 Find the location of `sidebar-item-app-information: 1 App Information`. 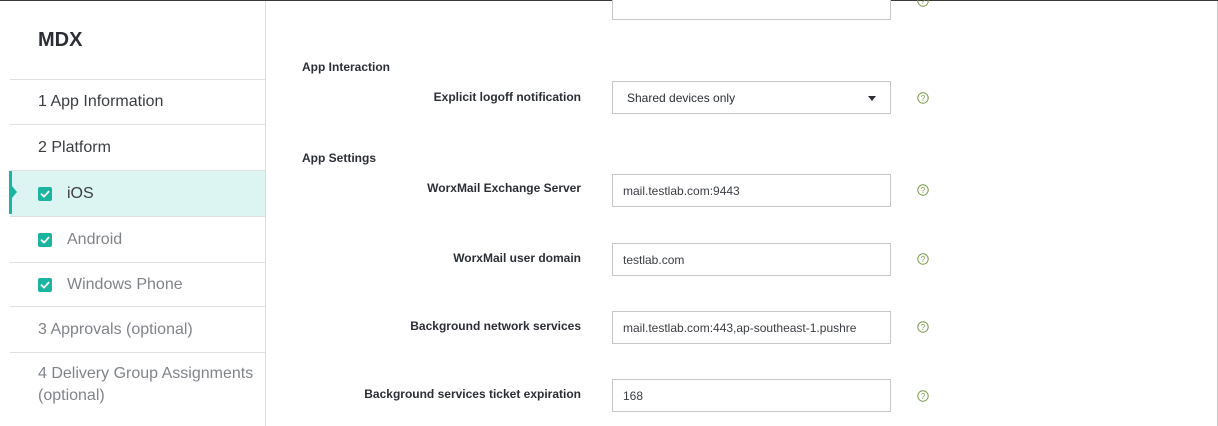

sidebar-item-app-information: 1 App Information is located at coordinates (137, 102).